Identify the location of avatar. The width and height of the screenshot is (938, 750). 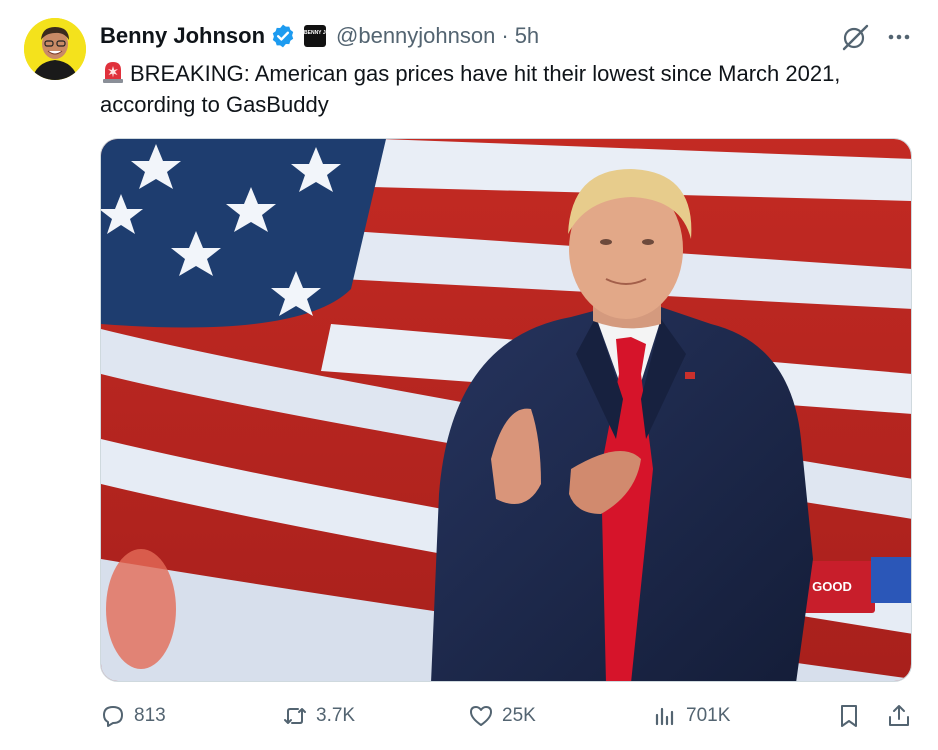
(55, 49).